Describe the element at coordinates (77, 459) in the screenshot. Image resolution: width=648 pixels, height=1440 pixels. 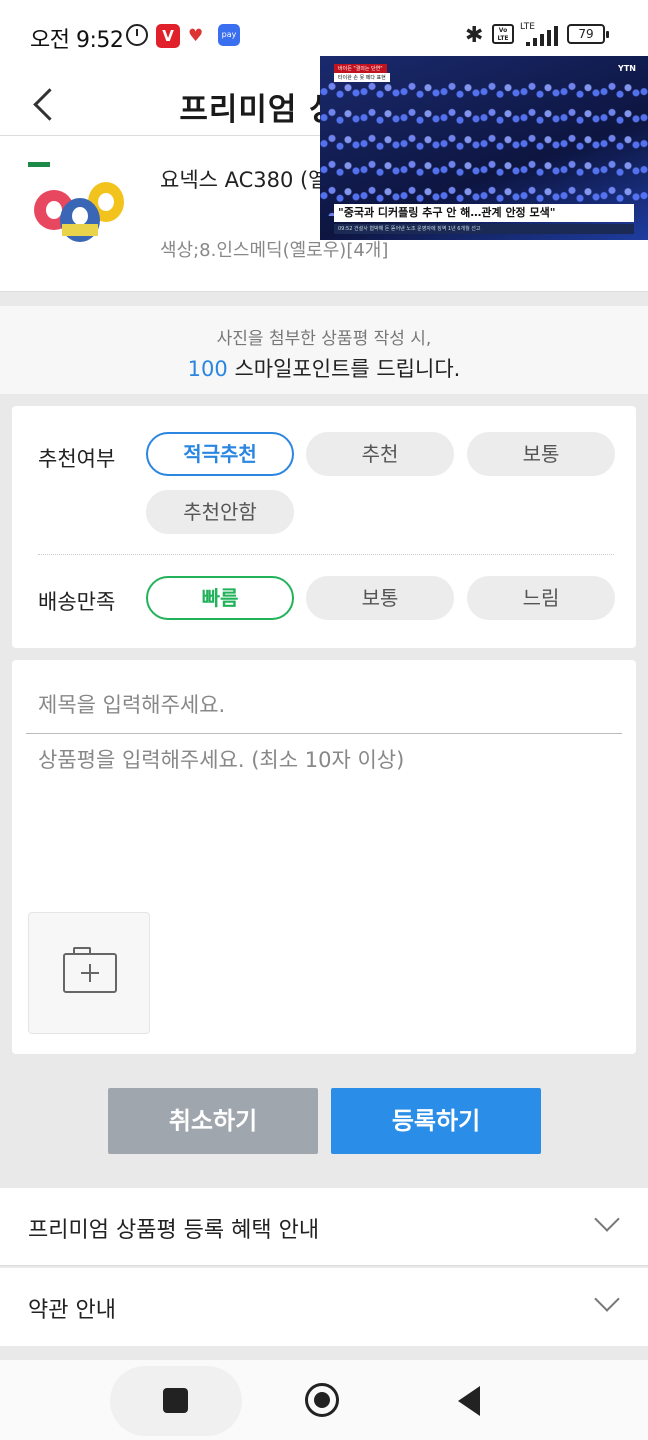
I see `recommend-label: 추천여부` at that location.